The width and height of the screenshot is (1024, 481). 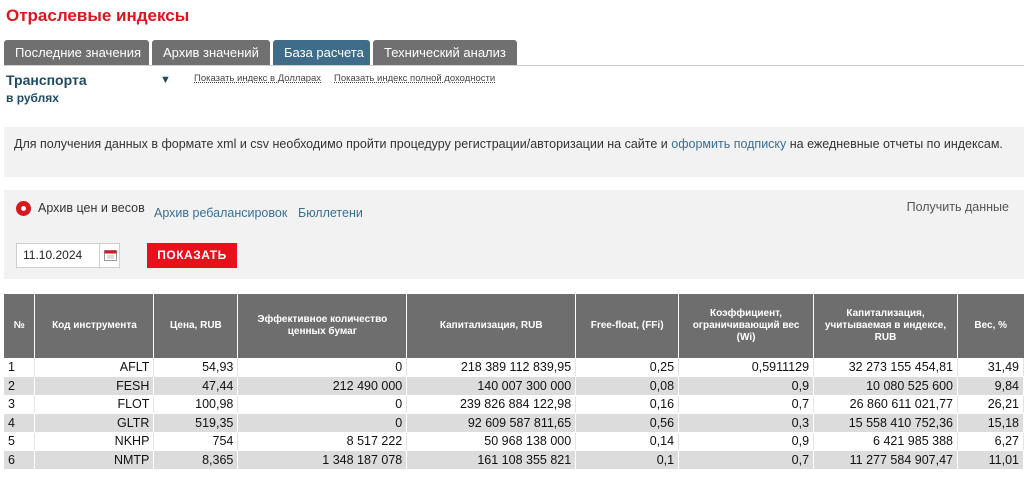 I want to click on index-subtitle: в рублях, so click(x=32, y=98).